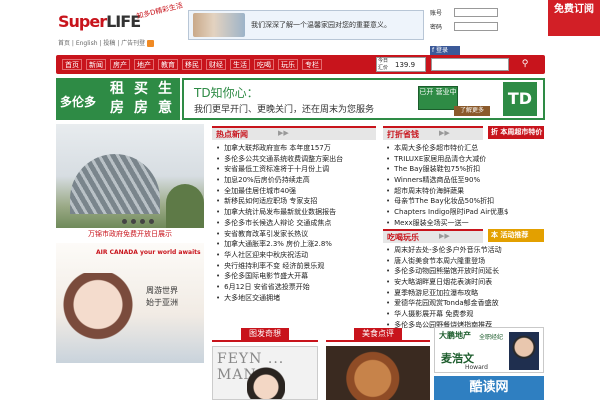 The image size is (600, 400). I want to click on dome-building, so click(115, 184).